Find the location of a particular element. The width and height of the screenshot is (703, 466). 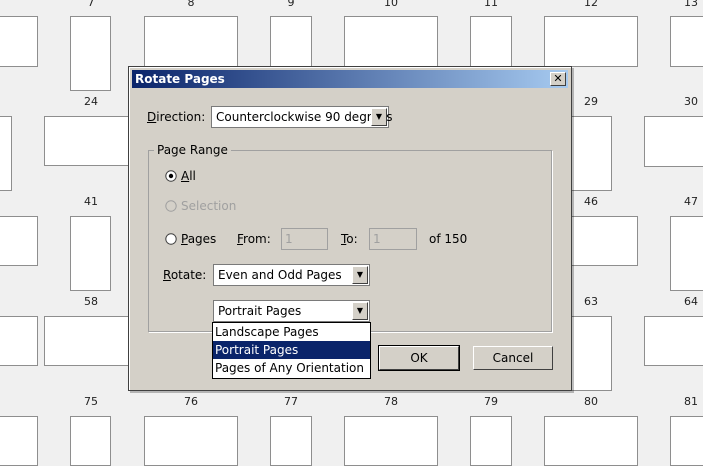

dialog-title: Rotate Pages is located at coordinates (180, 79).